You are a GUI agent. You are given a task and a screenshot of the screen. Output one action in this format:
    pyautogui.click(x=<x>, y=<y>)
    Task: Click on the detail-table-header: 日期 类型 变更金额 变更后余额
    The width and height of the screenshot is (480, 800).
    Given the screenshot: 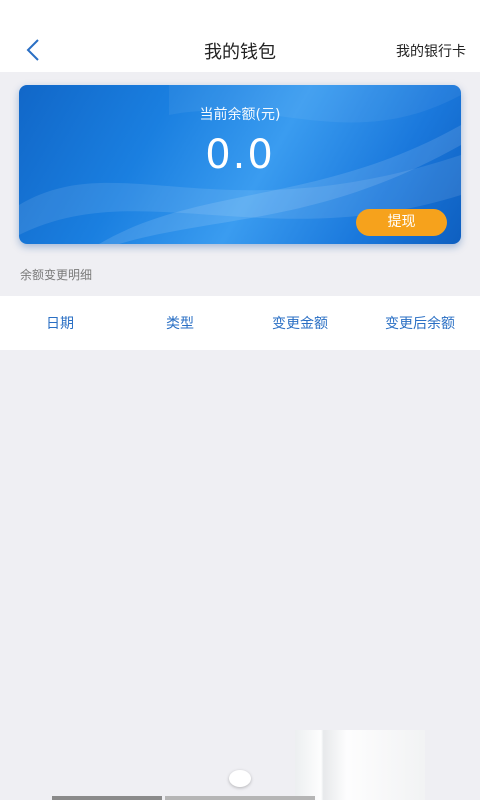 What is the action you would take?
    pyautogui.click(x=240, y=323)
    